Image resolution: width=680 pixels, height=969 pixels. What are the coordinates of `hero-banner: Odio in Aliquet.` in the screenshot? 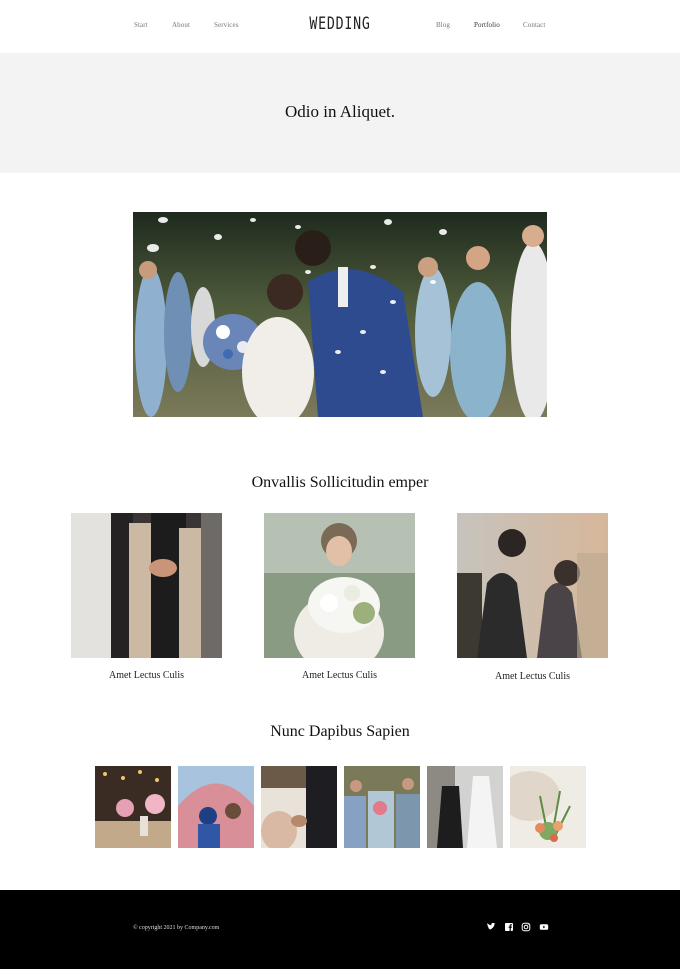 It's located at (340, 113).